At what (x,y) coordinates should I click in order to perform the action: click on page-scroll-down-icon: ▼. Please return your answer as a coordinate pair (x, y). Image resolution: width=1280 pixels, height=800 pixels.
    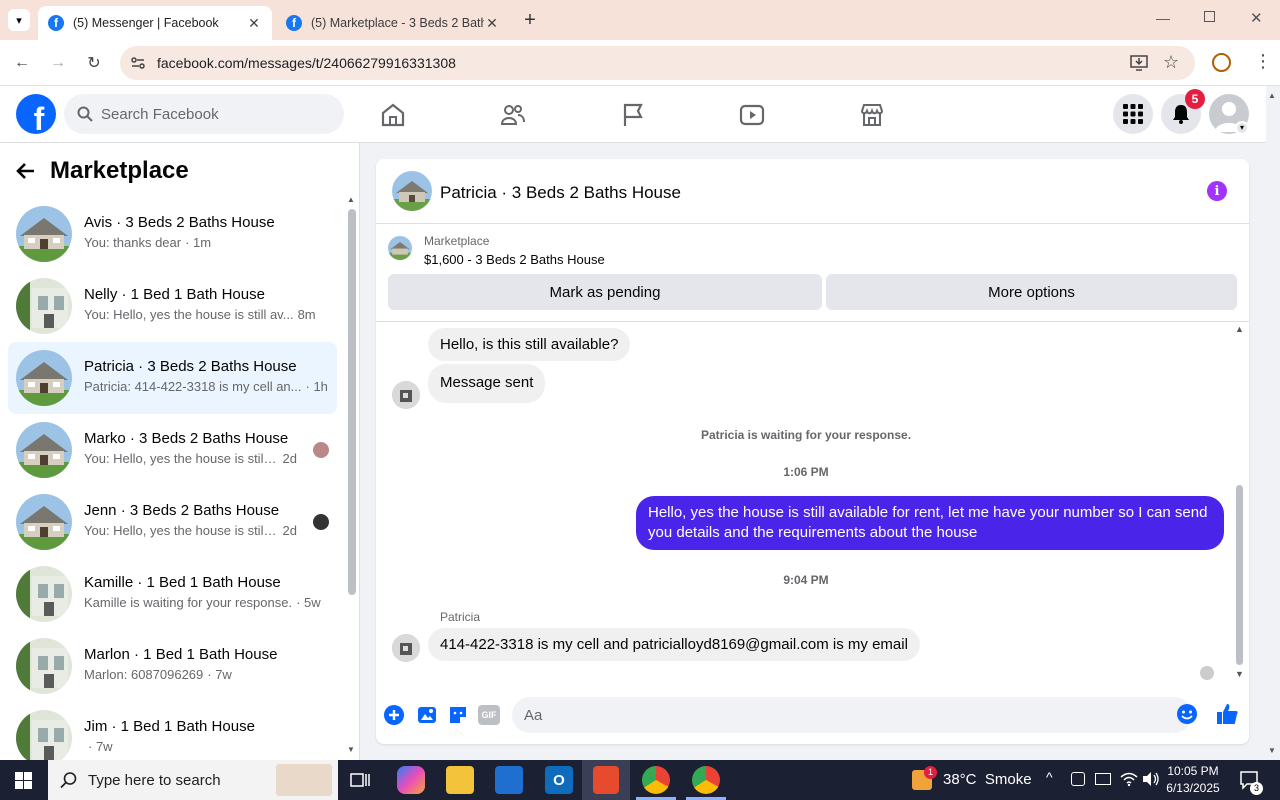
    Looking at the image, I should click on (1272, 750).